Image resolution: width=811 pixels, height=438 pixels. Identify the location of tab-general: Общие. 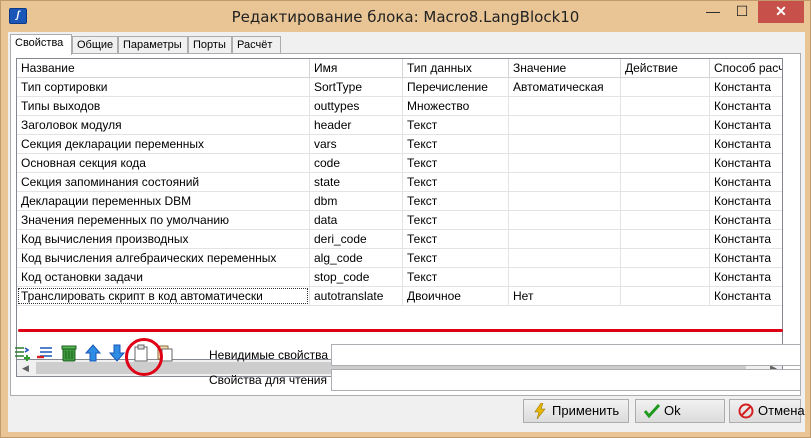
(95, 45).